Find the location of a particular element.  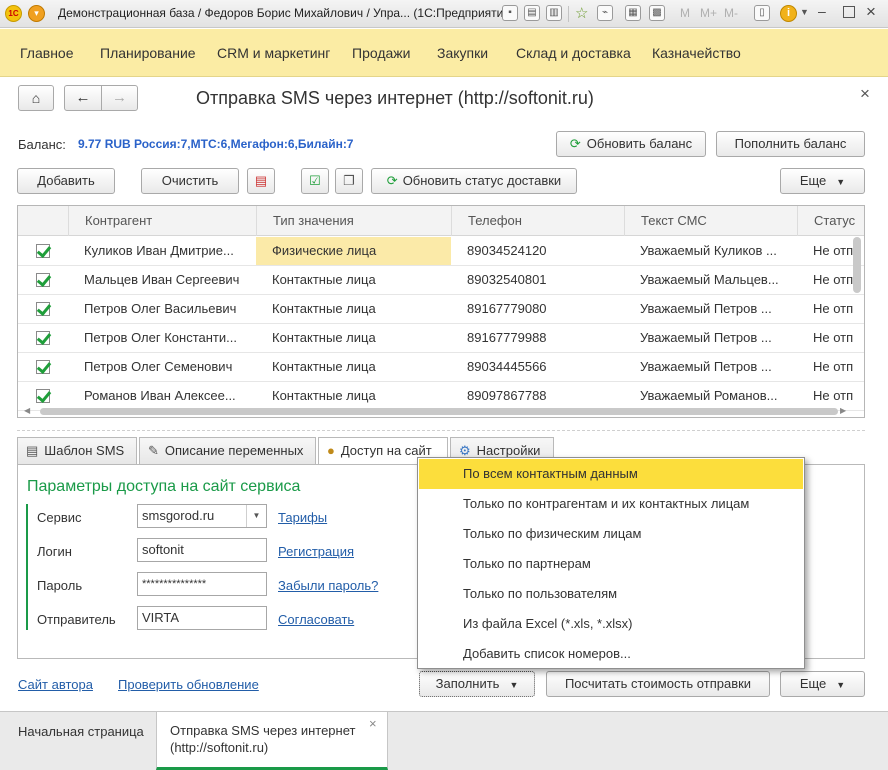

more-label-top: Еще is located at coordinates (813, 180).